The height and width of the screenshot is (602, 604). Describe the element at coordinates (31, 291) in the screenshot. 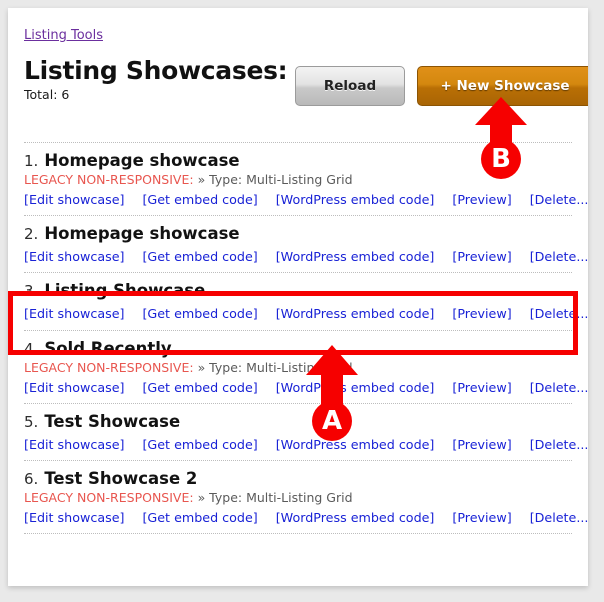

I see `showcase-index: 3.` at that location.